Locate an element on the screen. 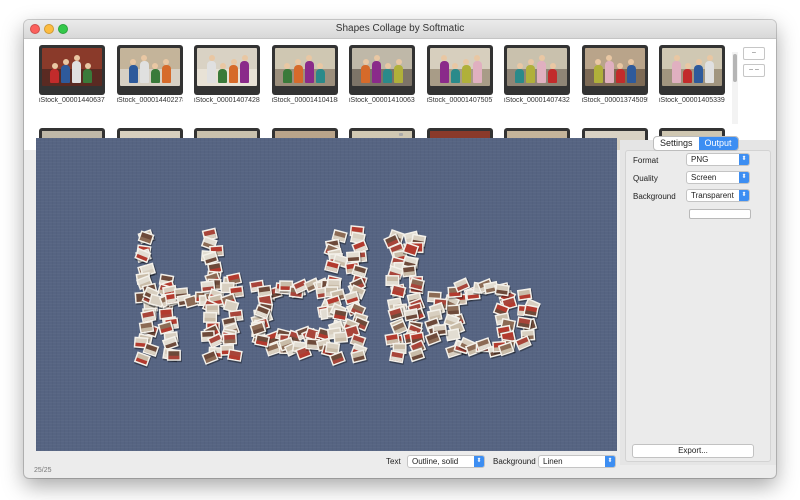 This screenshot has height=500, width=800. window-title: Shapes Collage by Softmatic is located at coordinates (400, 28).